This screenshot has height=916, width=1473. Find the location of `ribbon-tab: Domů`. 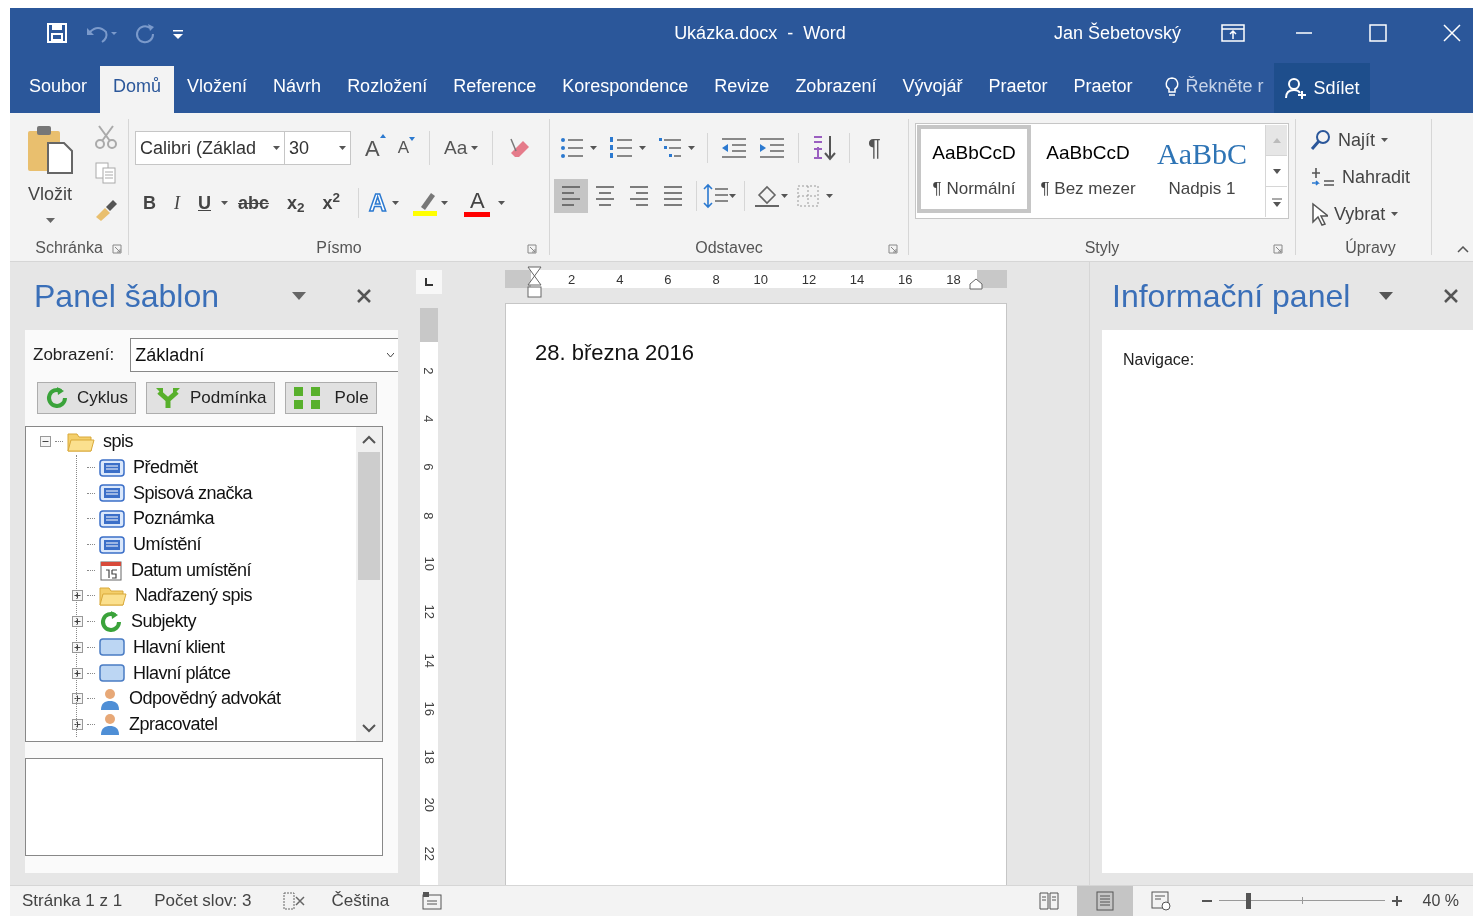

ribbon-tab: Domů is located at coordinates (137, 89).